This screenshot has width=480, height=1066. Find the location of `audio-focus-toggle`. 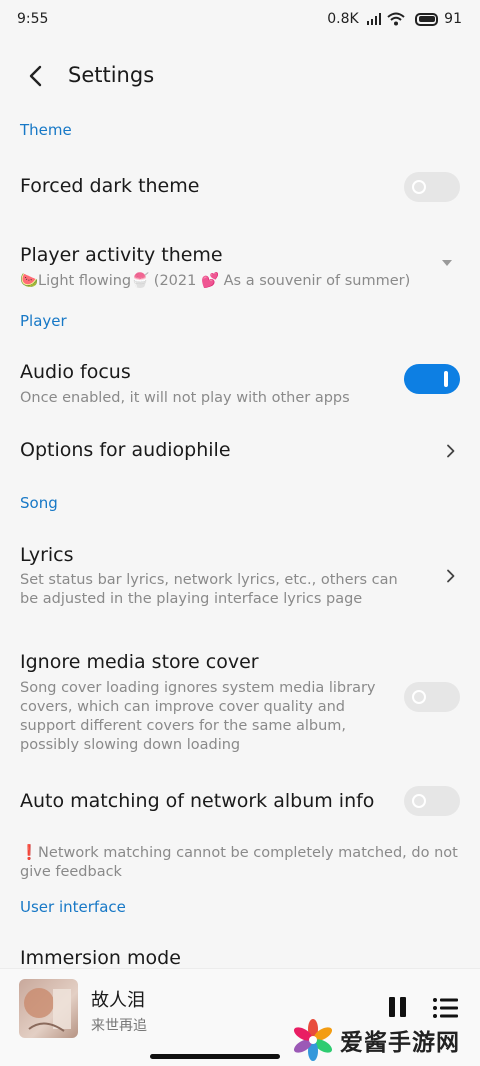

audio-focus-toggle is located at coordinates (432, 379).